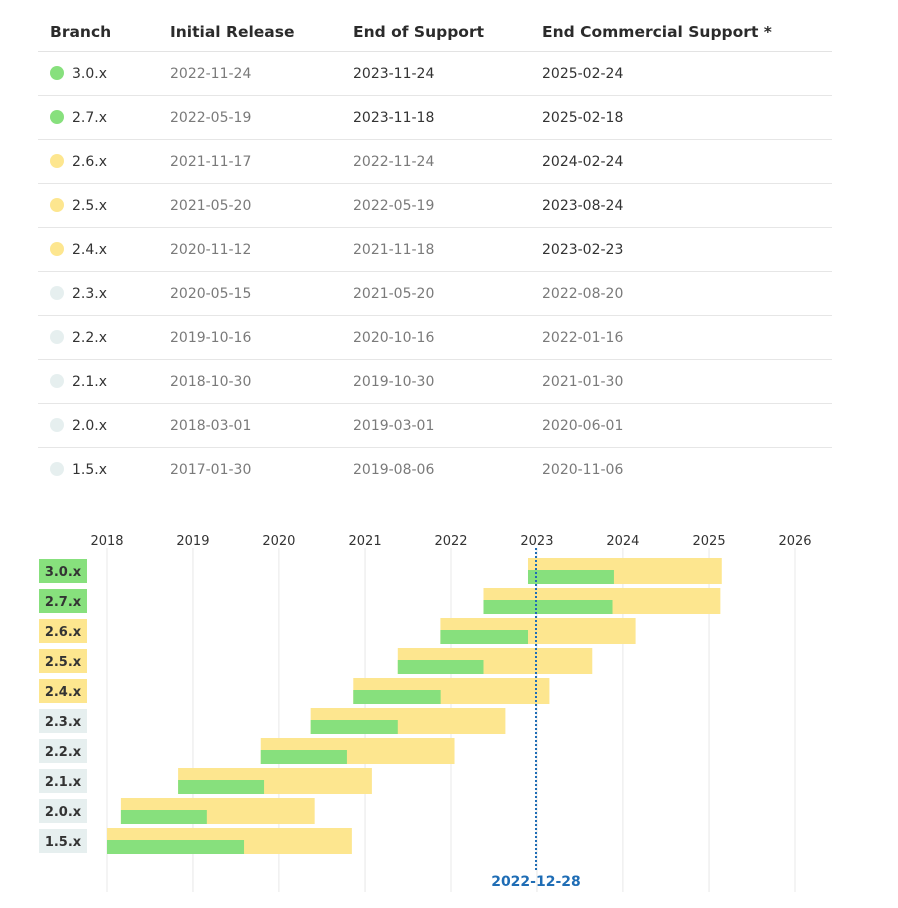 The height and width of the screenshot is (908, 898). I want to click on header-end-of-support: End of Support, so click(435, 32).